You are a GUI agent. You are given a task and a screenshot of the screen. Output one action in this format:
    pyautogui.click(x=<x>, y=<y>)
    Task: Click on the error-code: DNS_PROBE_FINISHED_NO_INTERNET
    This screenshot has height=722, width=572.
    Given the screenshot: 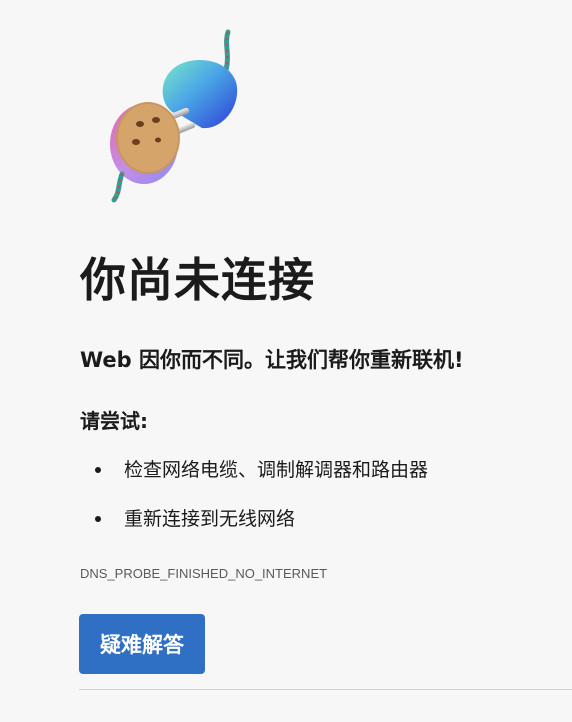 What is the action you would take?
    pyautogui.click(x=204, y=573)
    